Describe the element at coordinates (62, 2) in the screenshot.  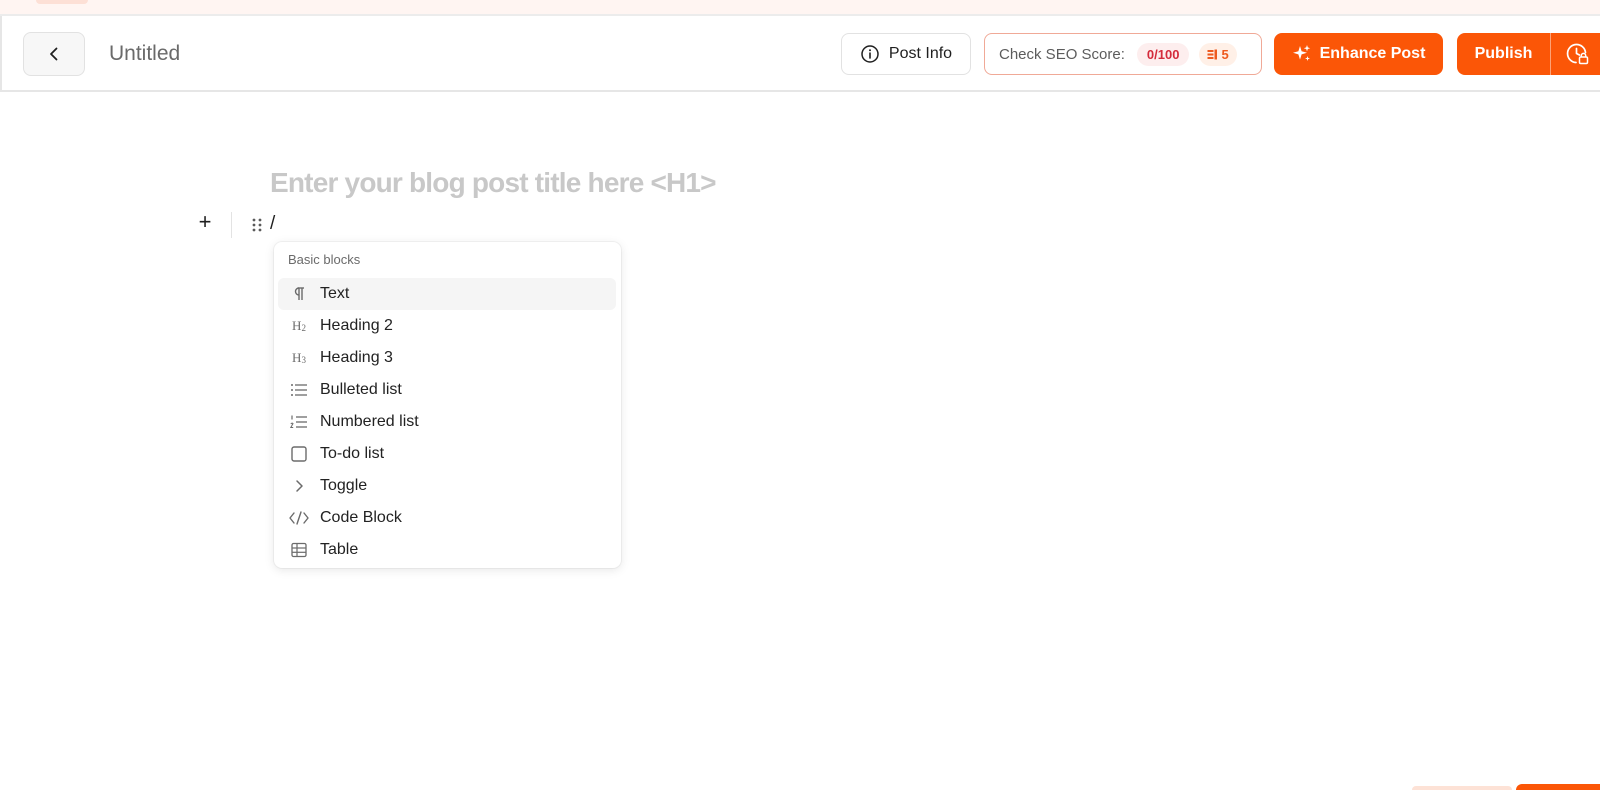
I see `top-strip-mark` at that location.